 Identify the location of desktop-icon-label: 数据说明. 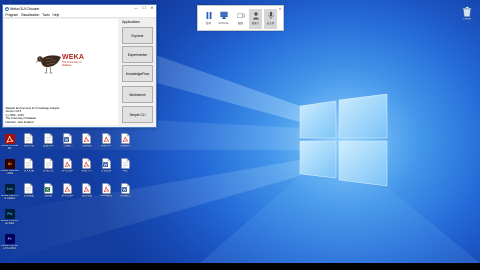
(48, 145).